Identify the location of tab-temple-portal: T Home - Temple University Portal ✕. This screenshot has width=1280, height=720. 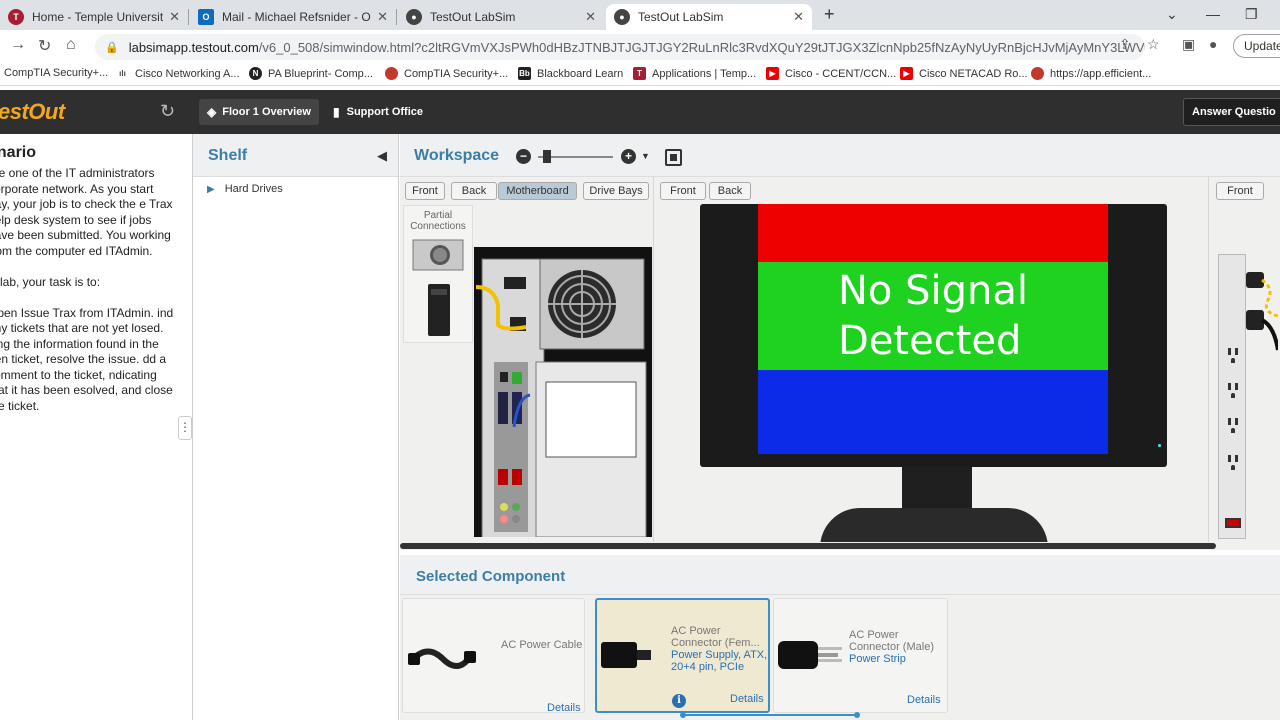
(94, 17).